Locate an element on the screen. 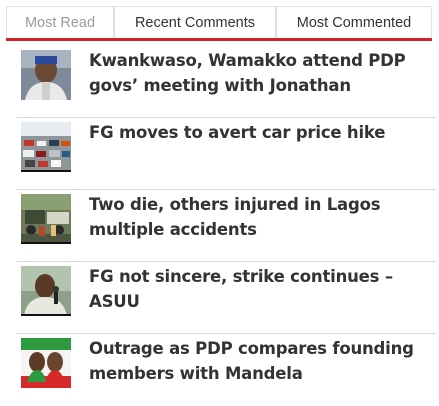  accident-scene-photo is located at coordinates (46, 219).